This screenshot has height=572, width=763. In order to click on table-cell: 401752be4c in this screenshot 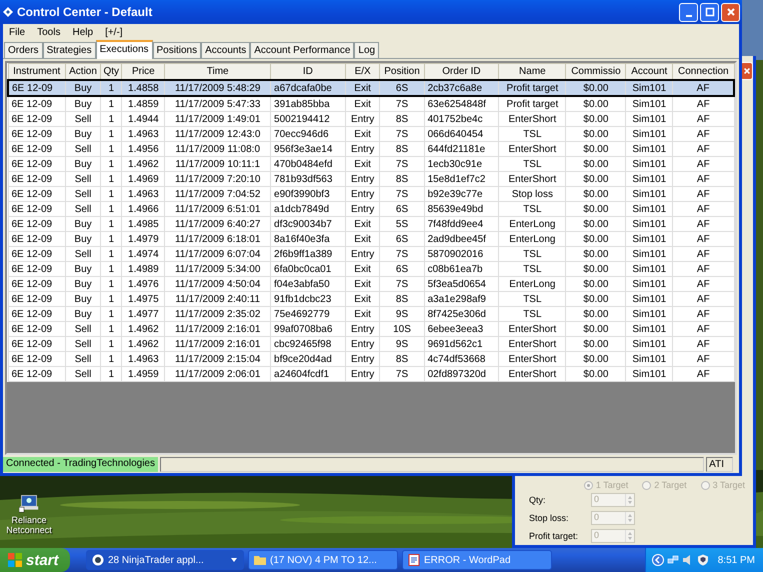, I will do `click(455, 119)`.